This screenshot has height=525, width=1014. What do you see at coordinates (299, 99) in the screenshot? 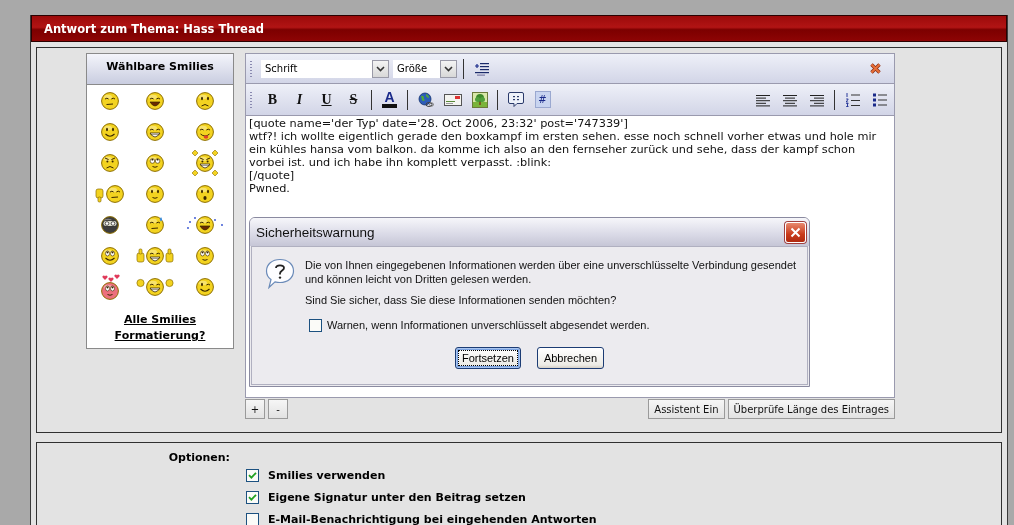
I see `italic-button: I` at bounding box center [299, 99].